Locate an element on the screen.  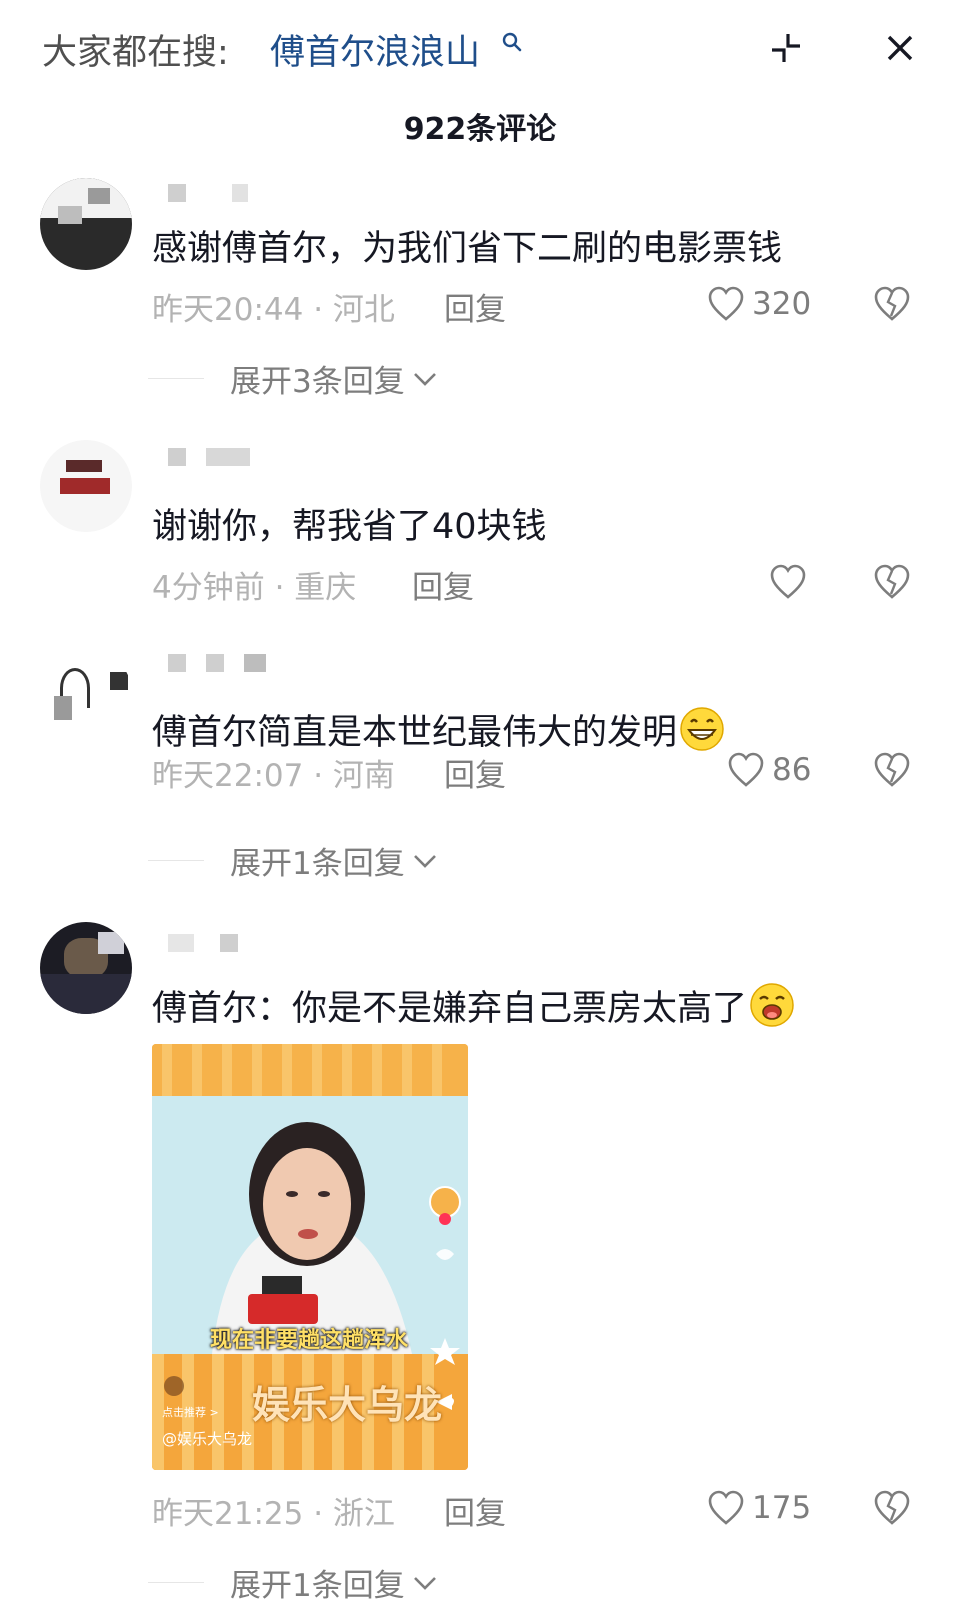
search-suggestion-link: 傅首尔浪浪山 is located at coordinates (375, 49).